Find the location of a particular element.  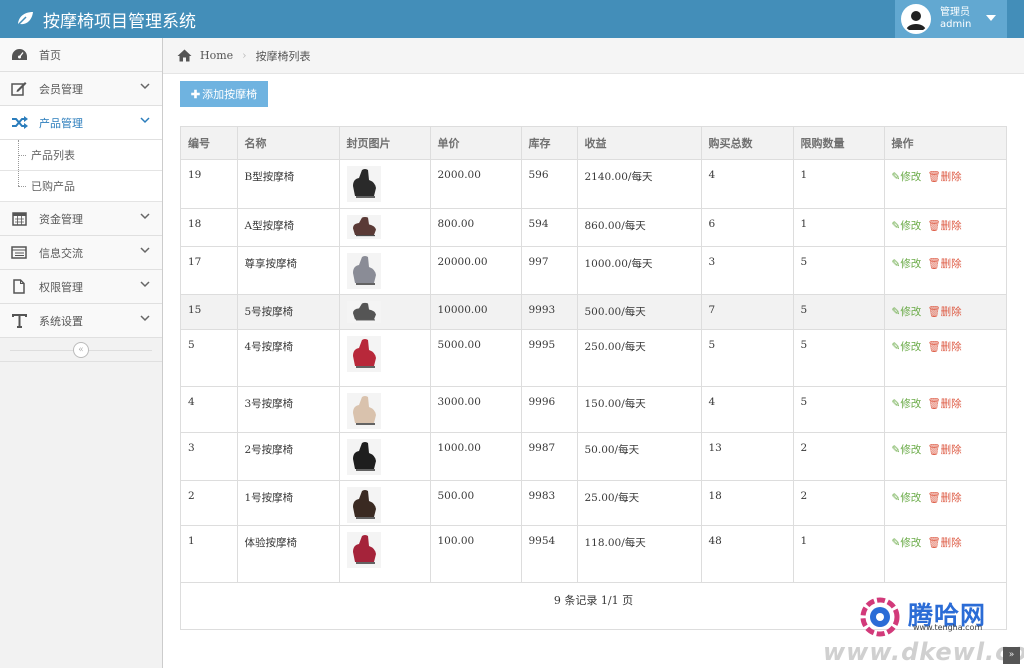

sidebar-item-products: 产品管理 is located at coordinates (81, 123).